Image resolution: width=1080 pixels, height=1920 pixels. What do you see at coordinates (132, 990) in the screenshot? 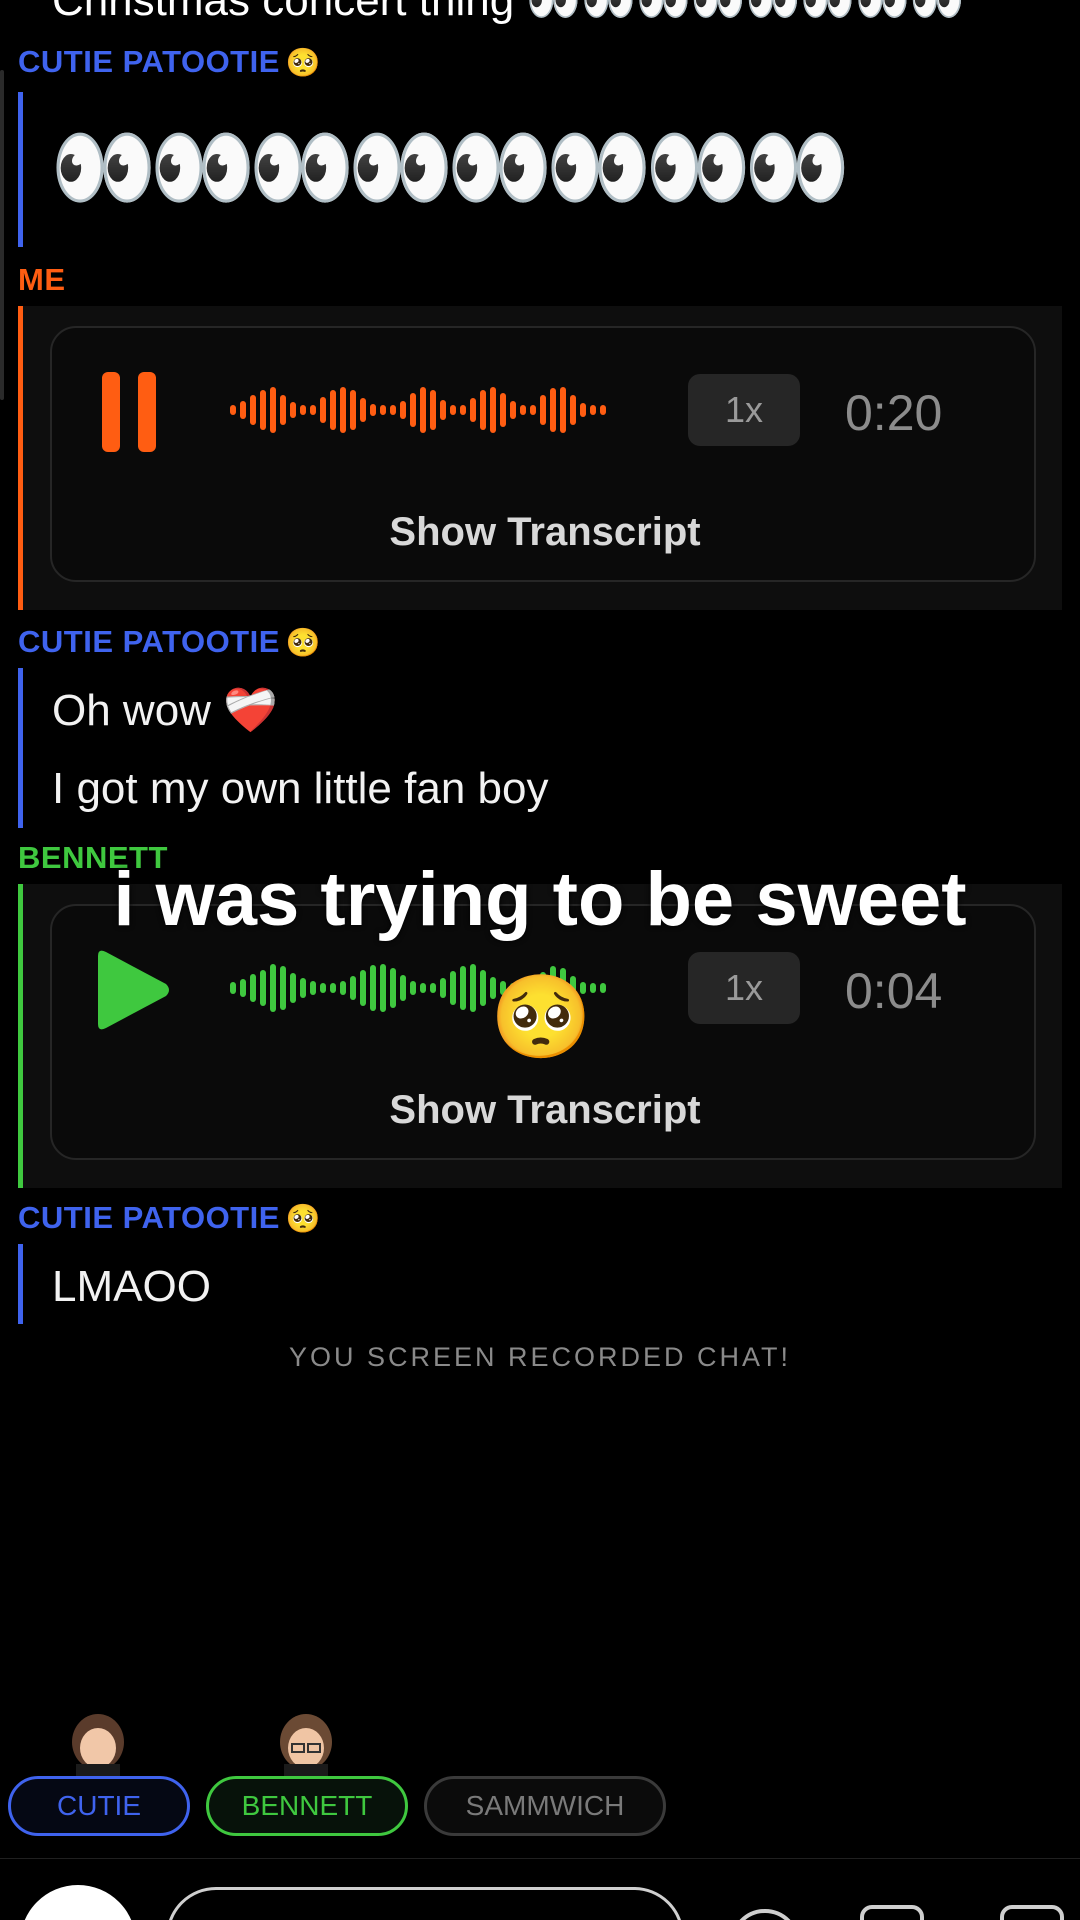
I see `play-icon` at bounding box center [132, 990].